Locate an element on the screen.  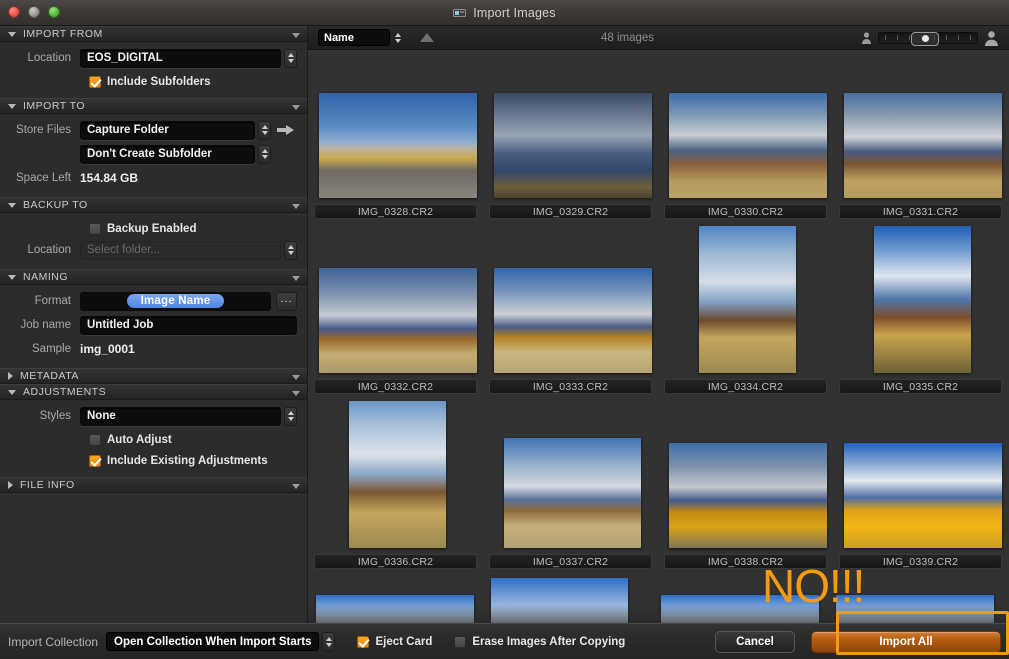
auto-adjust-checkbox is located at coordinates (95, 439).